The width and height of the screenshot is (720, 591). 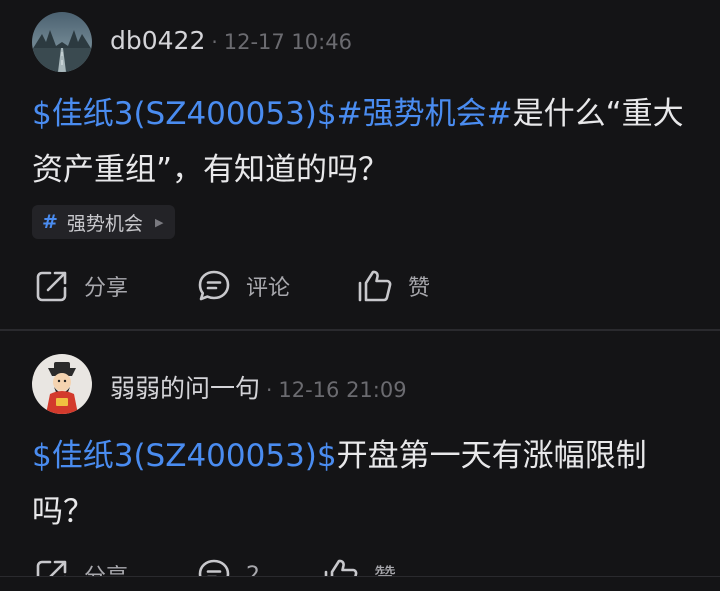 I want to click on like-button: 赞, so click(x=393, y=286).